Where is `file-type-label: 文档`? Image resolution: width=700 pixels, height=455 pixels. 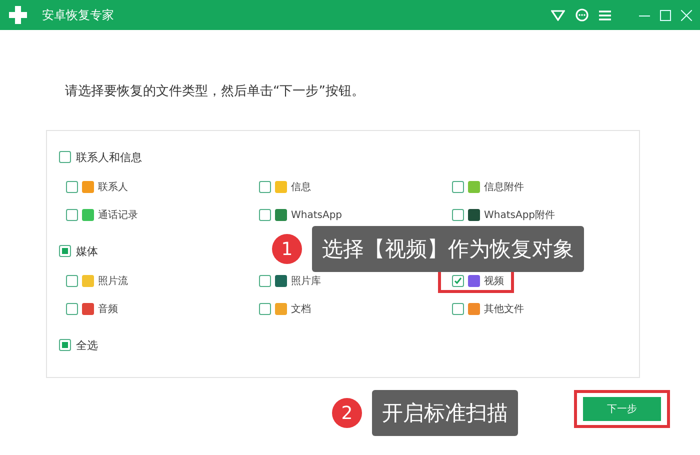 file-type-label: 文档 is located at coordinates (301, 309).